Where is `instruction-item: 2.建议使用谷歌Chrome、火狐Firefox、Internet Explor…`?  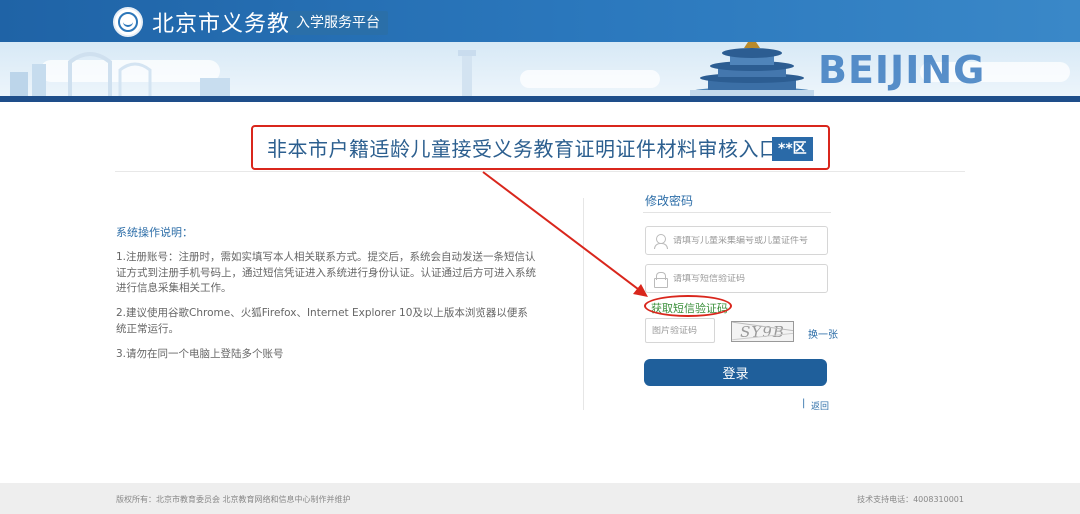
instruction-item: 2.建议使用谷歌Chrome、火狐Firefox、Internet Explor… is located at coordinates (322, 321).